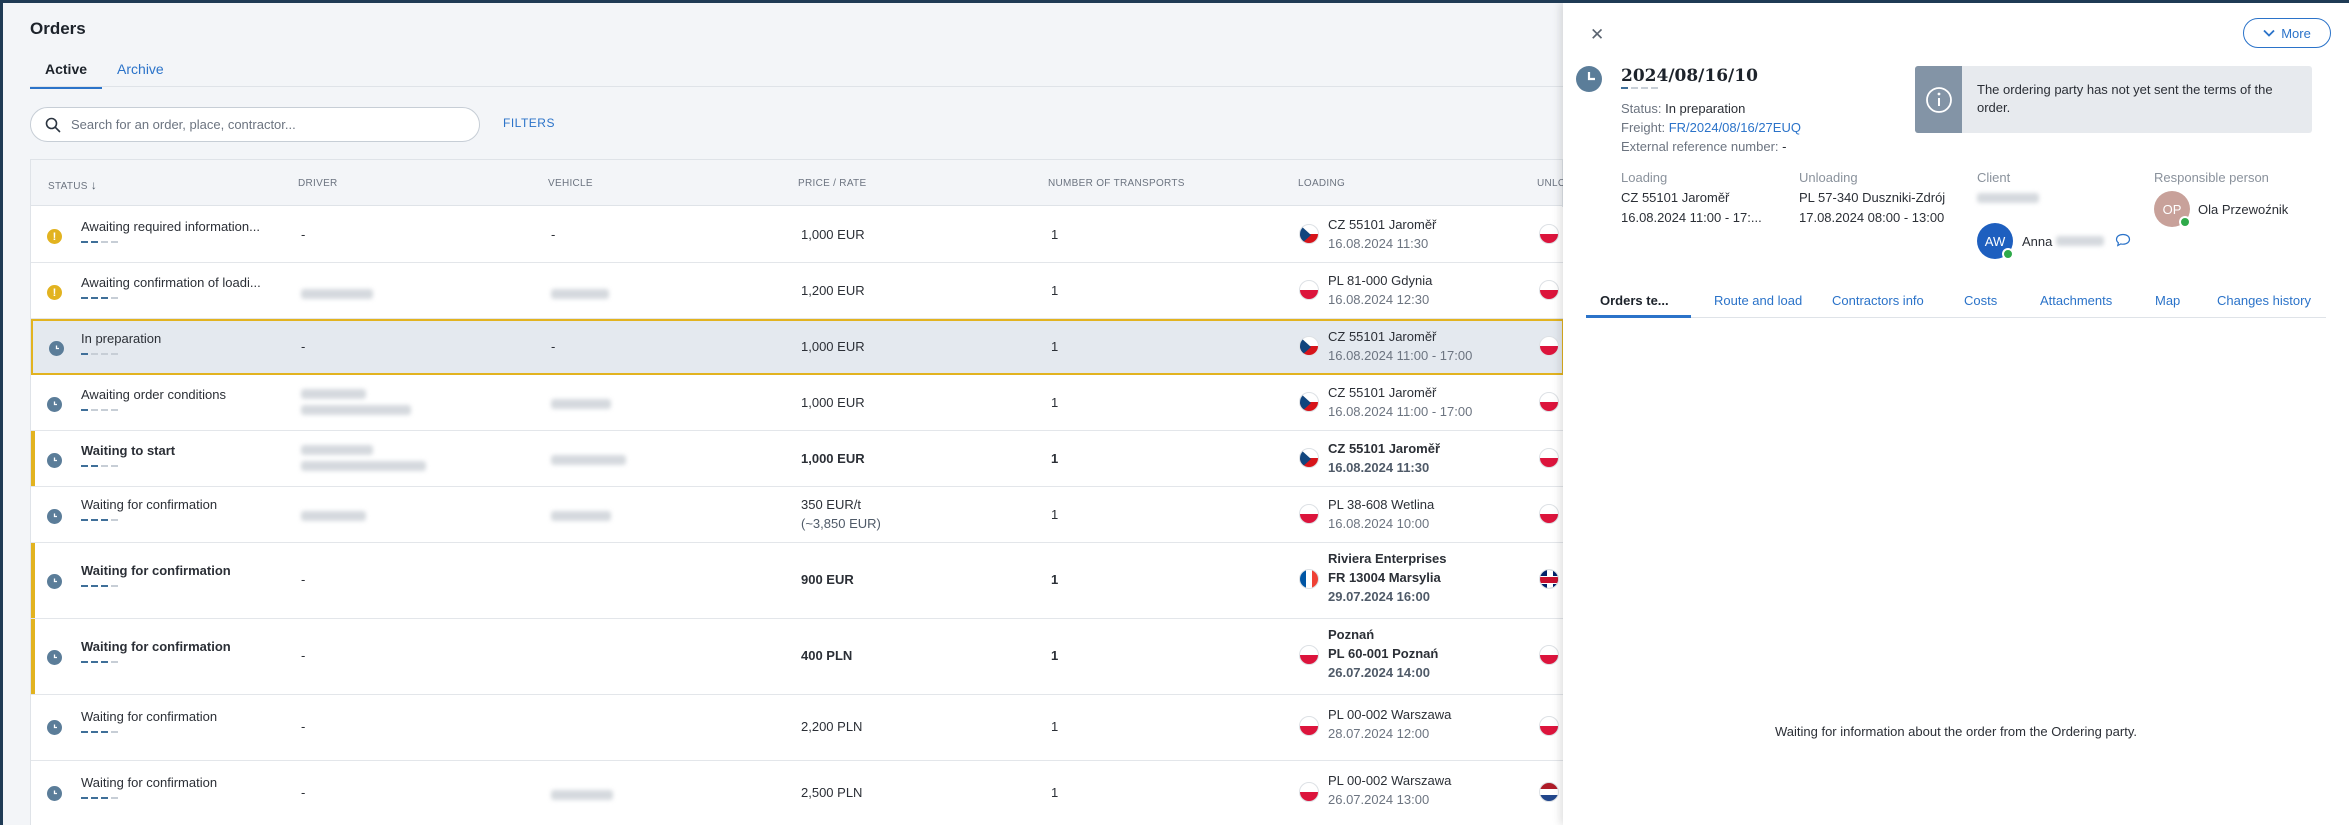 The height and width of the screenshot is (825, 2349). Describe the element at coordinates (1995, 241) in the screenshot. I see `avatar: AW` at that location.